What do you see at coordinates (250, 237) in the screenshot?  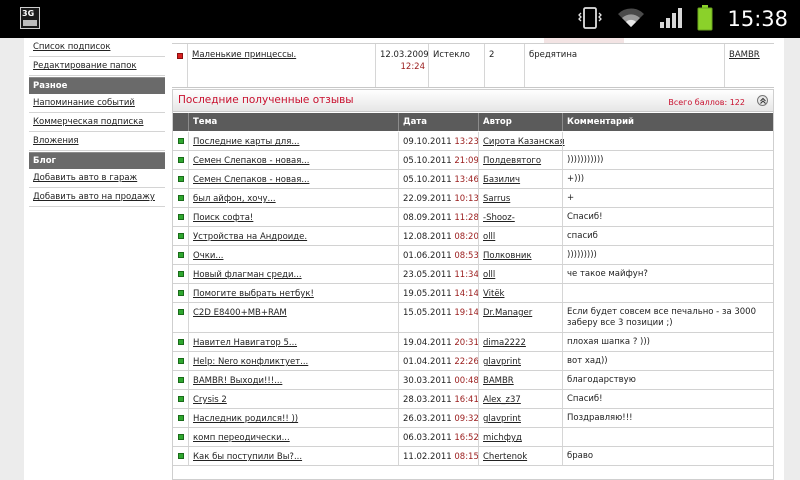 I see `review-topic-link: Устройства на Андроиде.` at bounding box center [250, 237].